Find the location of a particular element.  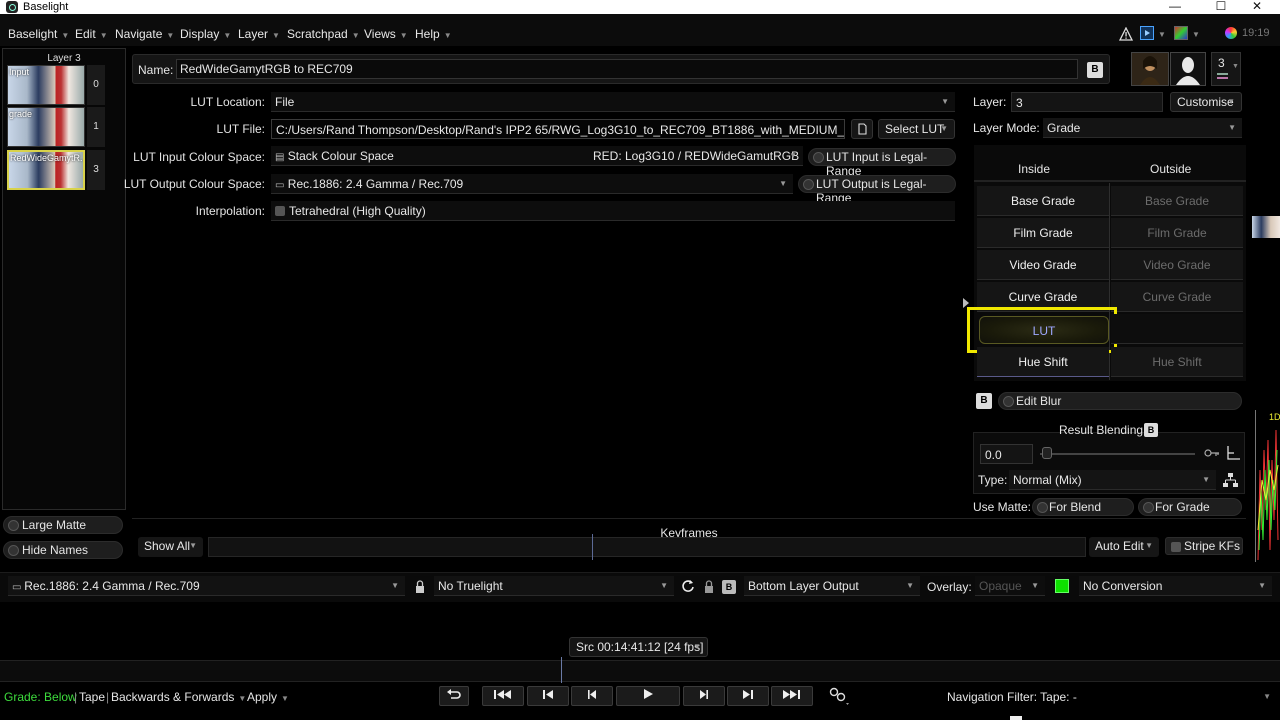

color-wheel-icon is located at coordinates (1181, 33).